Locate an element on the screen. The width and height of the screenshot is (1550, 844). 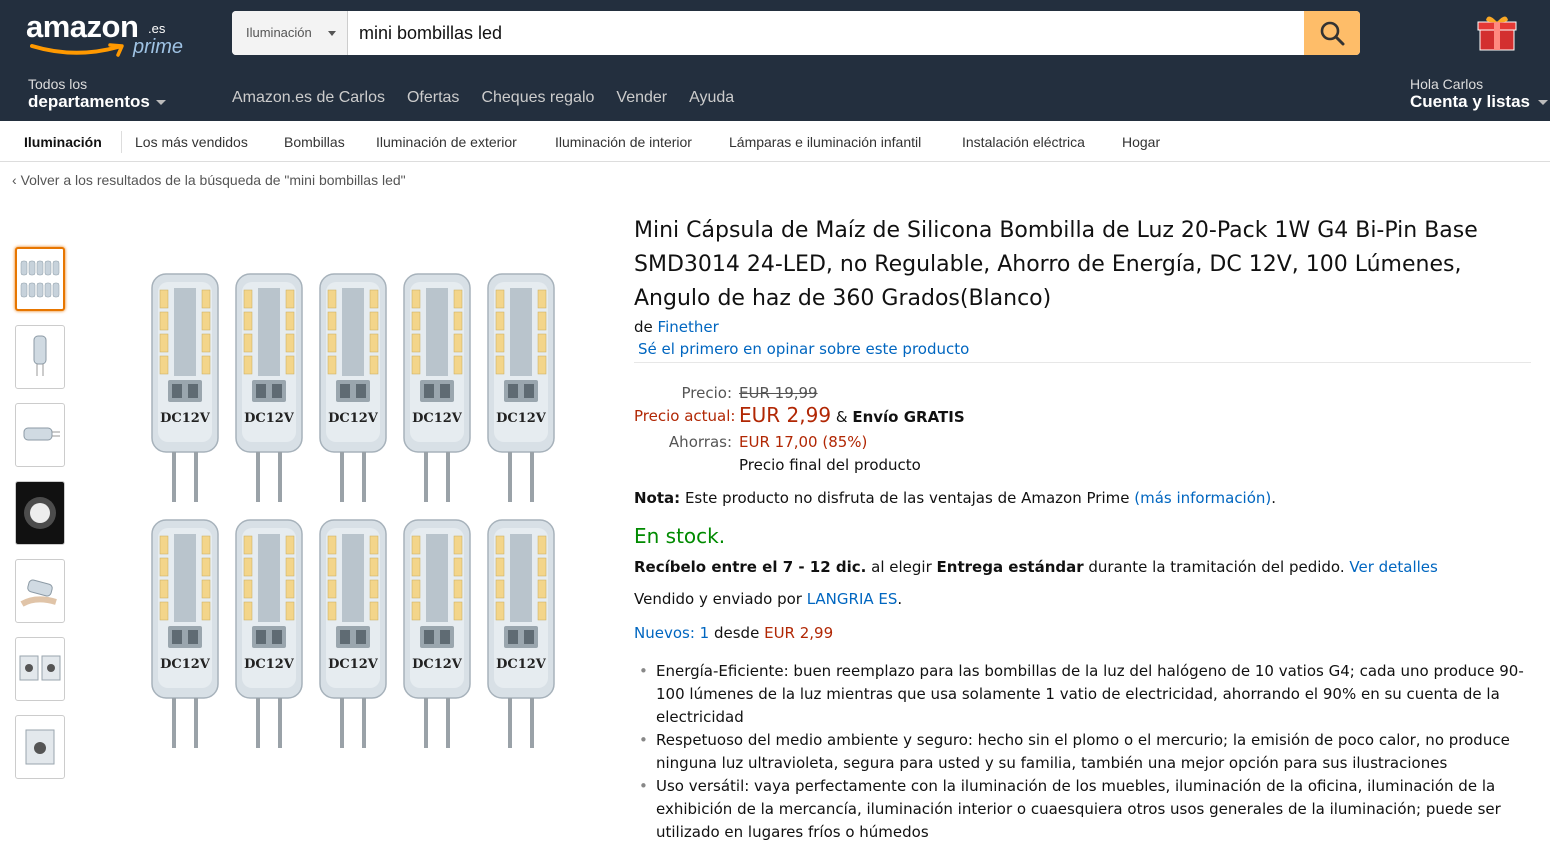
by-prefix: de is located at coordinates (643, 327).